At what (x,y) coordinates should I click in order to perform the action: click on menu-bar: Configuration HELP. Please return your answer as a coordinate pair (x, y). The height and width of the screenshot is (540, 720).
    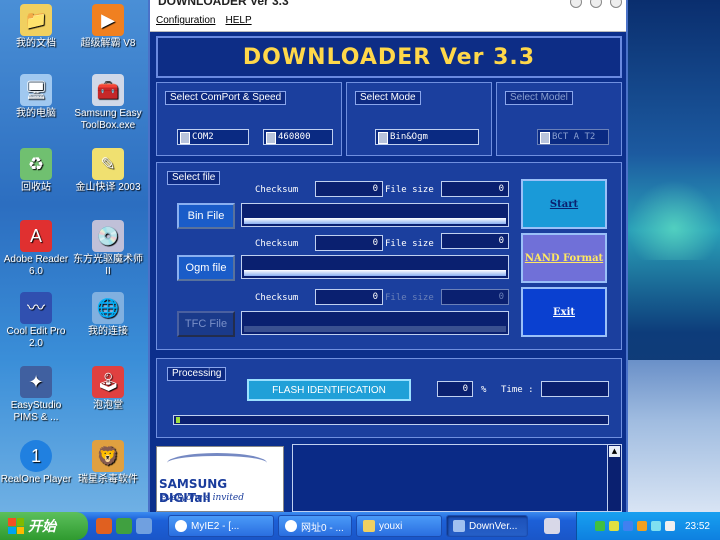
    Looking at the image, I should click on (388, 21).